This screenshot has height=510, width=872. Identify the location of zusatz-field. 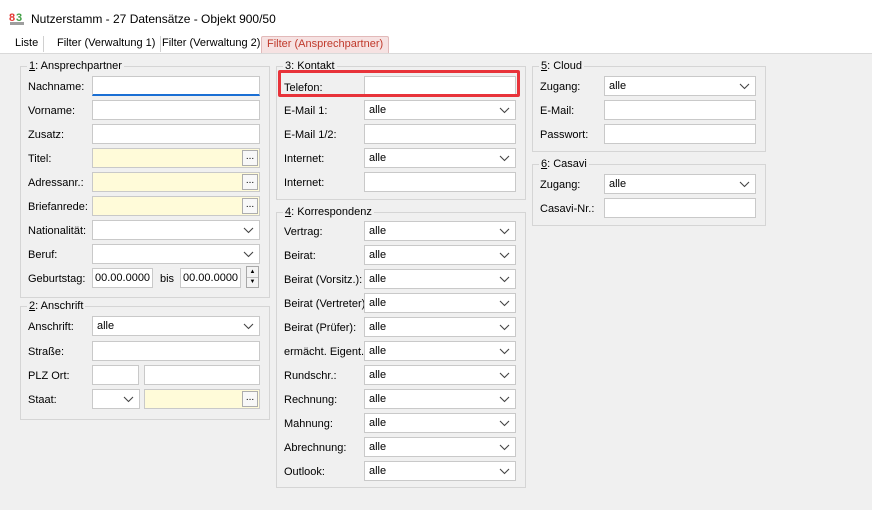
(176, 134).